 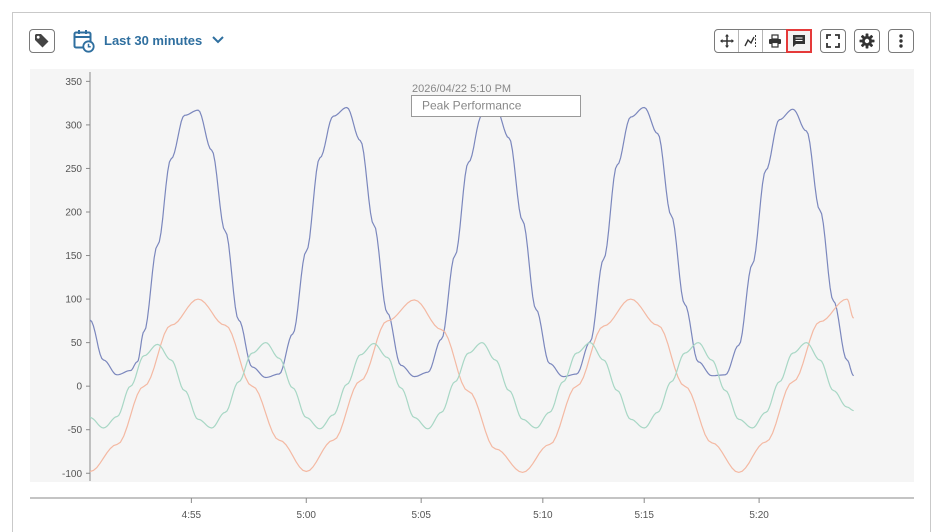 I want to click on chevron-down-icon, so click(x=218, y=40).